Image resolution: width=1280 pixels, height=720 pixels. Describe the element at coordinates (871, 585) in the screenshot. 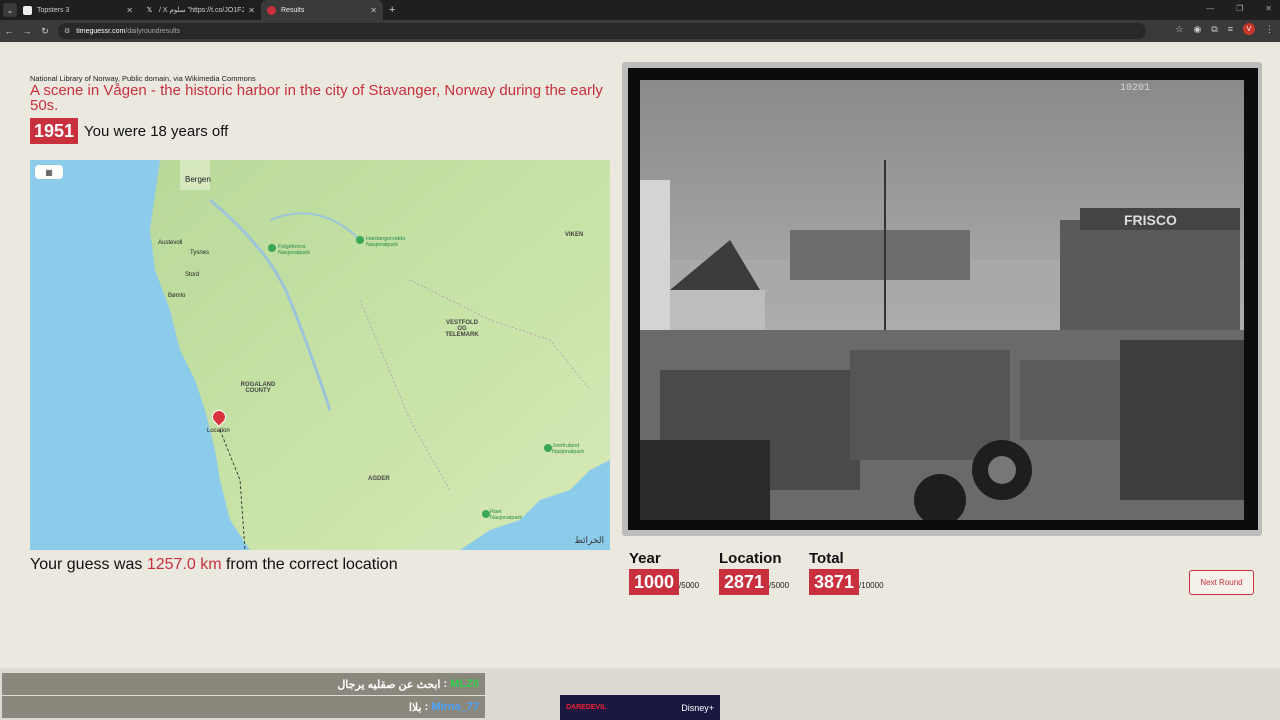

I see `total-score-max: /10000` at that location.